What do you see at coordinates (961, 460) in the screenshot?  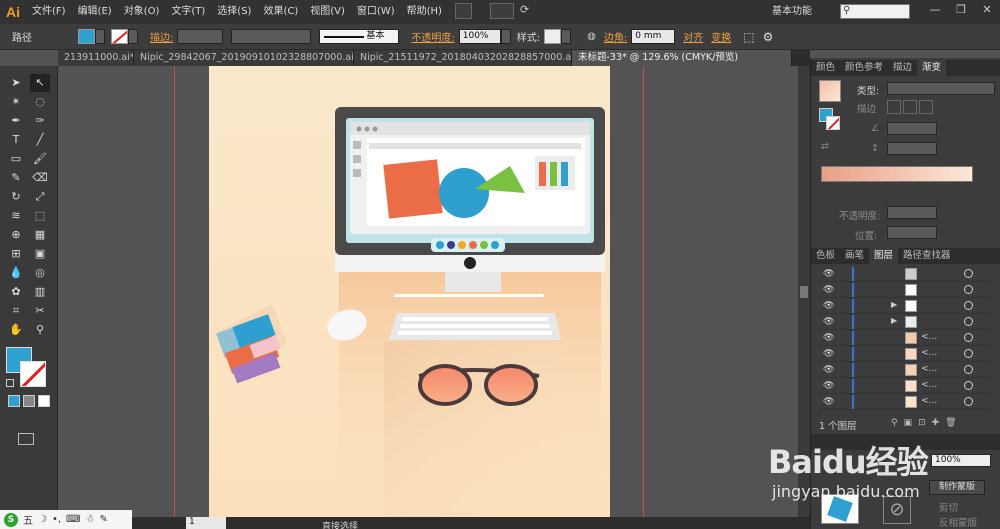 I see `transparency-opacity-field: 100%` at bounding box center [961, 460].